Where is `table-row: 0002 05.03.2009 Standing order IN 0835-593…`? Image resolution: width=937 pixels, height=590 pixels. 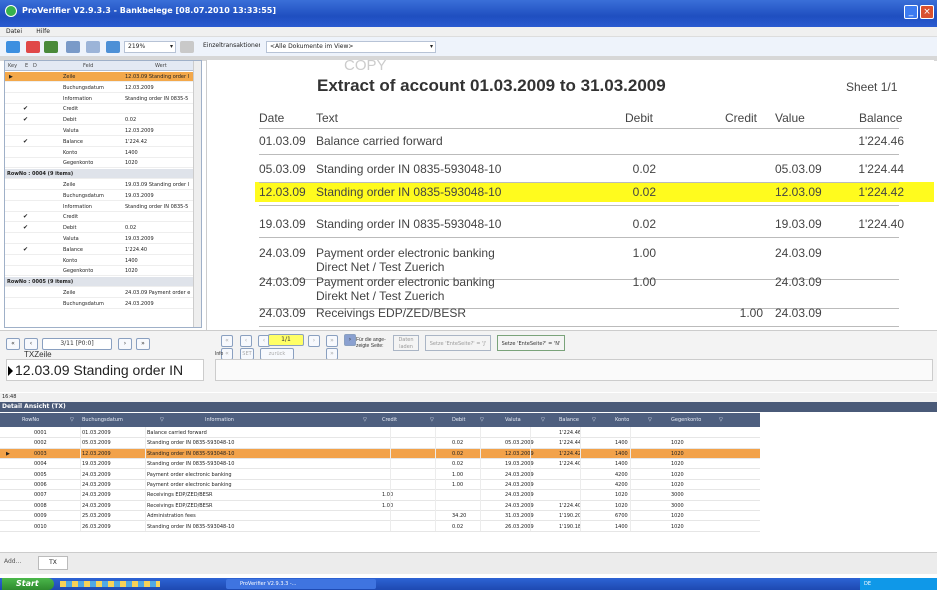 table-row: 0002 05.03.2009 Standing order IN 0835-593… is located at coordinates (380, 443).